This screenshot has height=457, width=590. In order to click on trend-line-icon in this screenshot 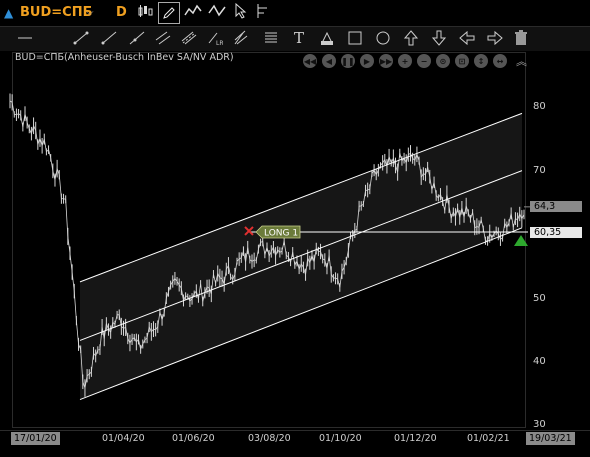, I will do `click(81, 38)`.